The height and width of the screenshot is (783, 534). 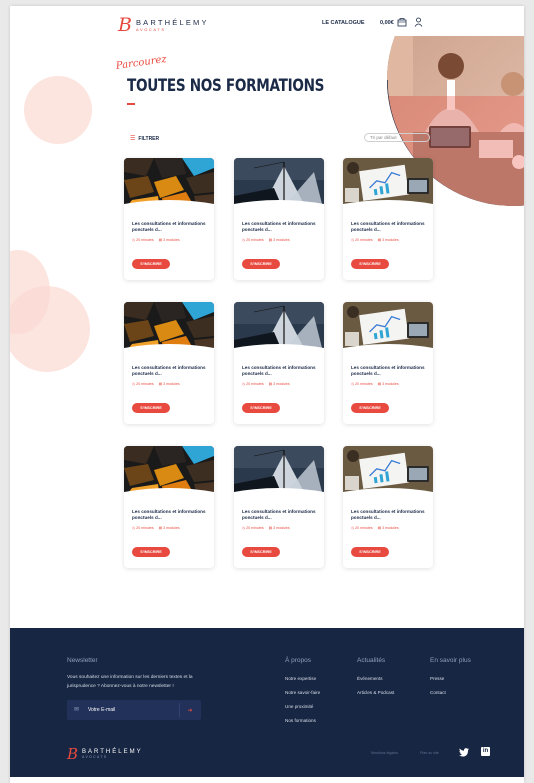 What do you see at coordinates (179, 710) in the screenshot?
I see `divider` at bounding box center [179, 710].